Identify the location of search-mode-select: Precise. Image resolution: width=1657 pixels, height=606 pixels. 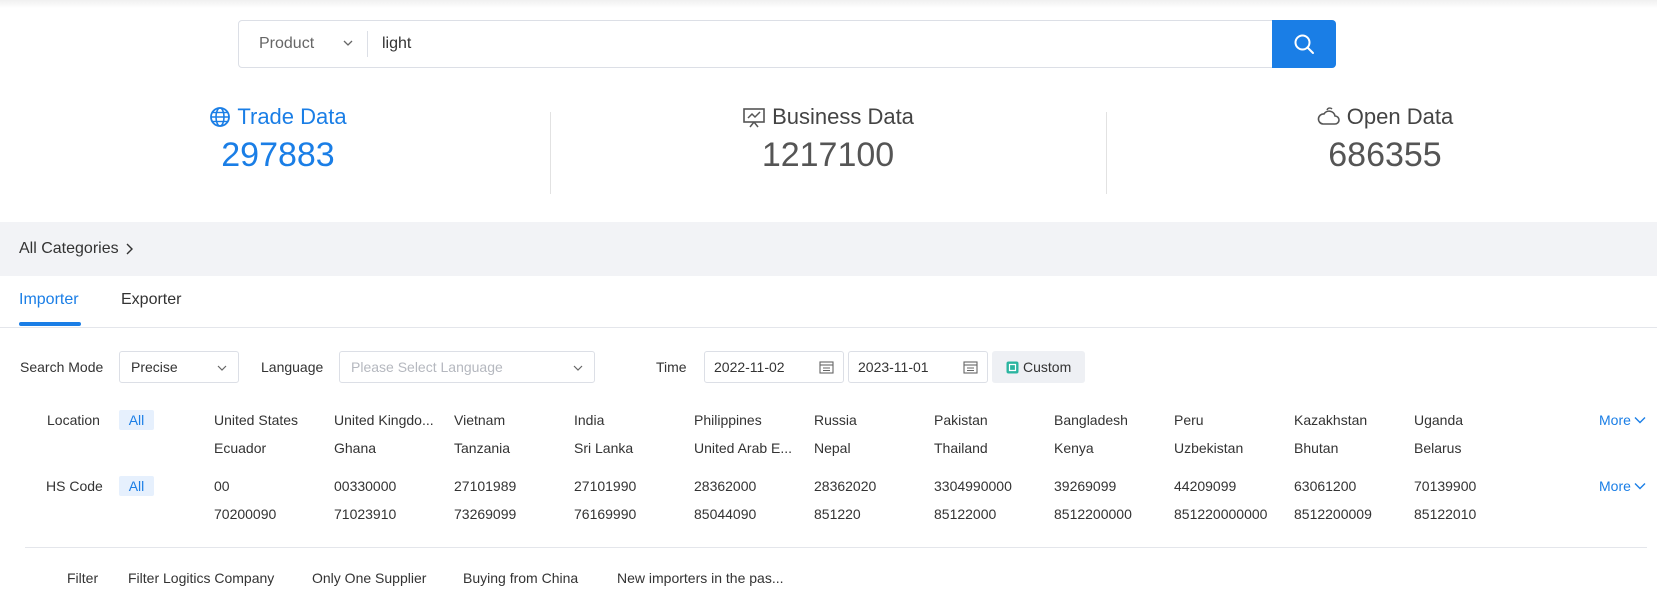
(179, 367).